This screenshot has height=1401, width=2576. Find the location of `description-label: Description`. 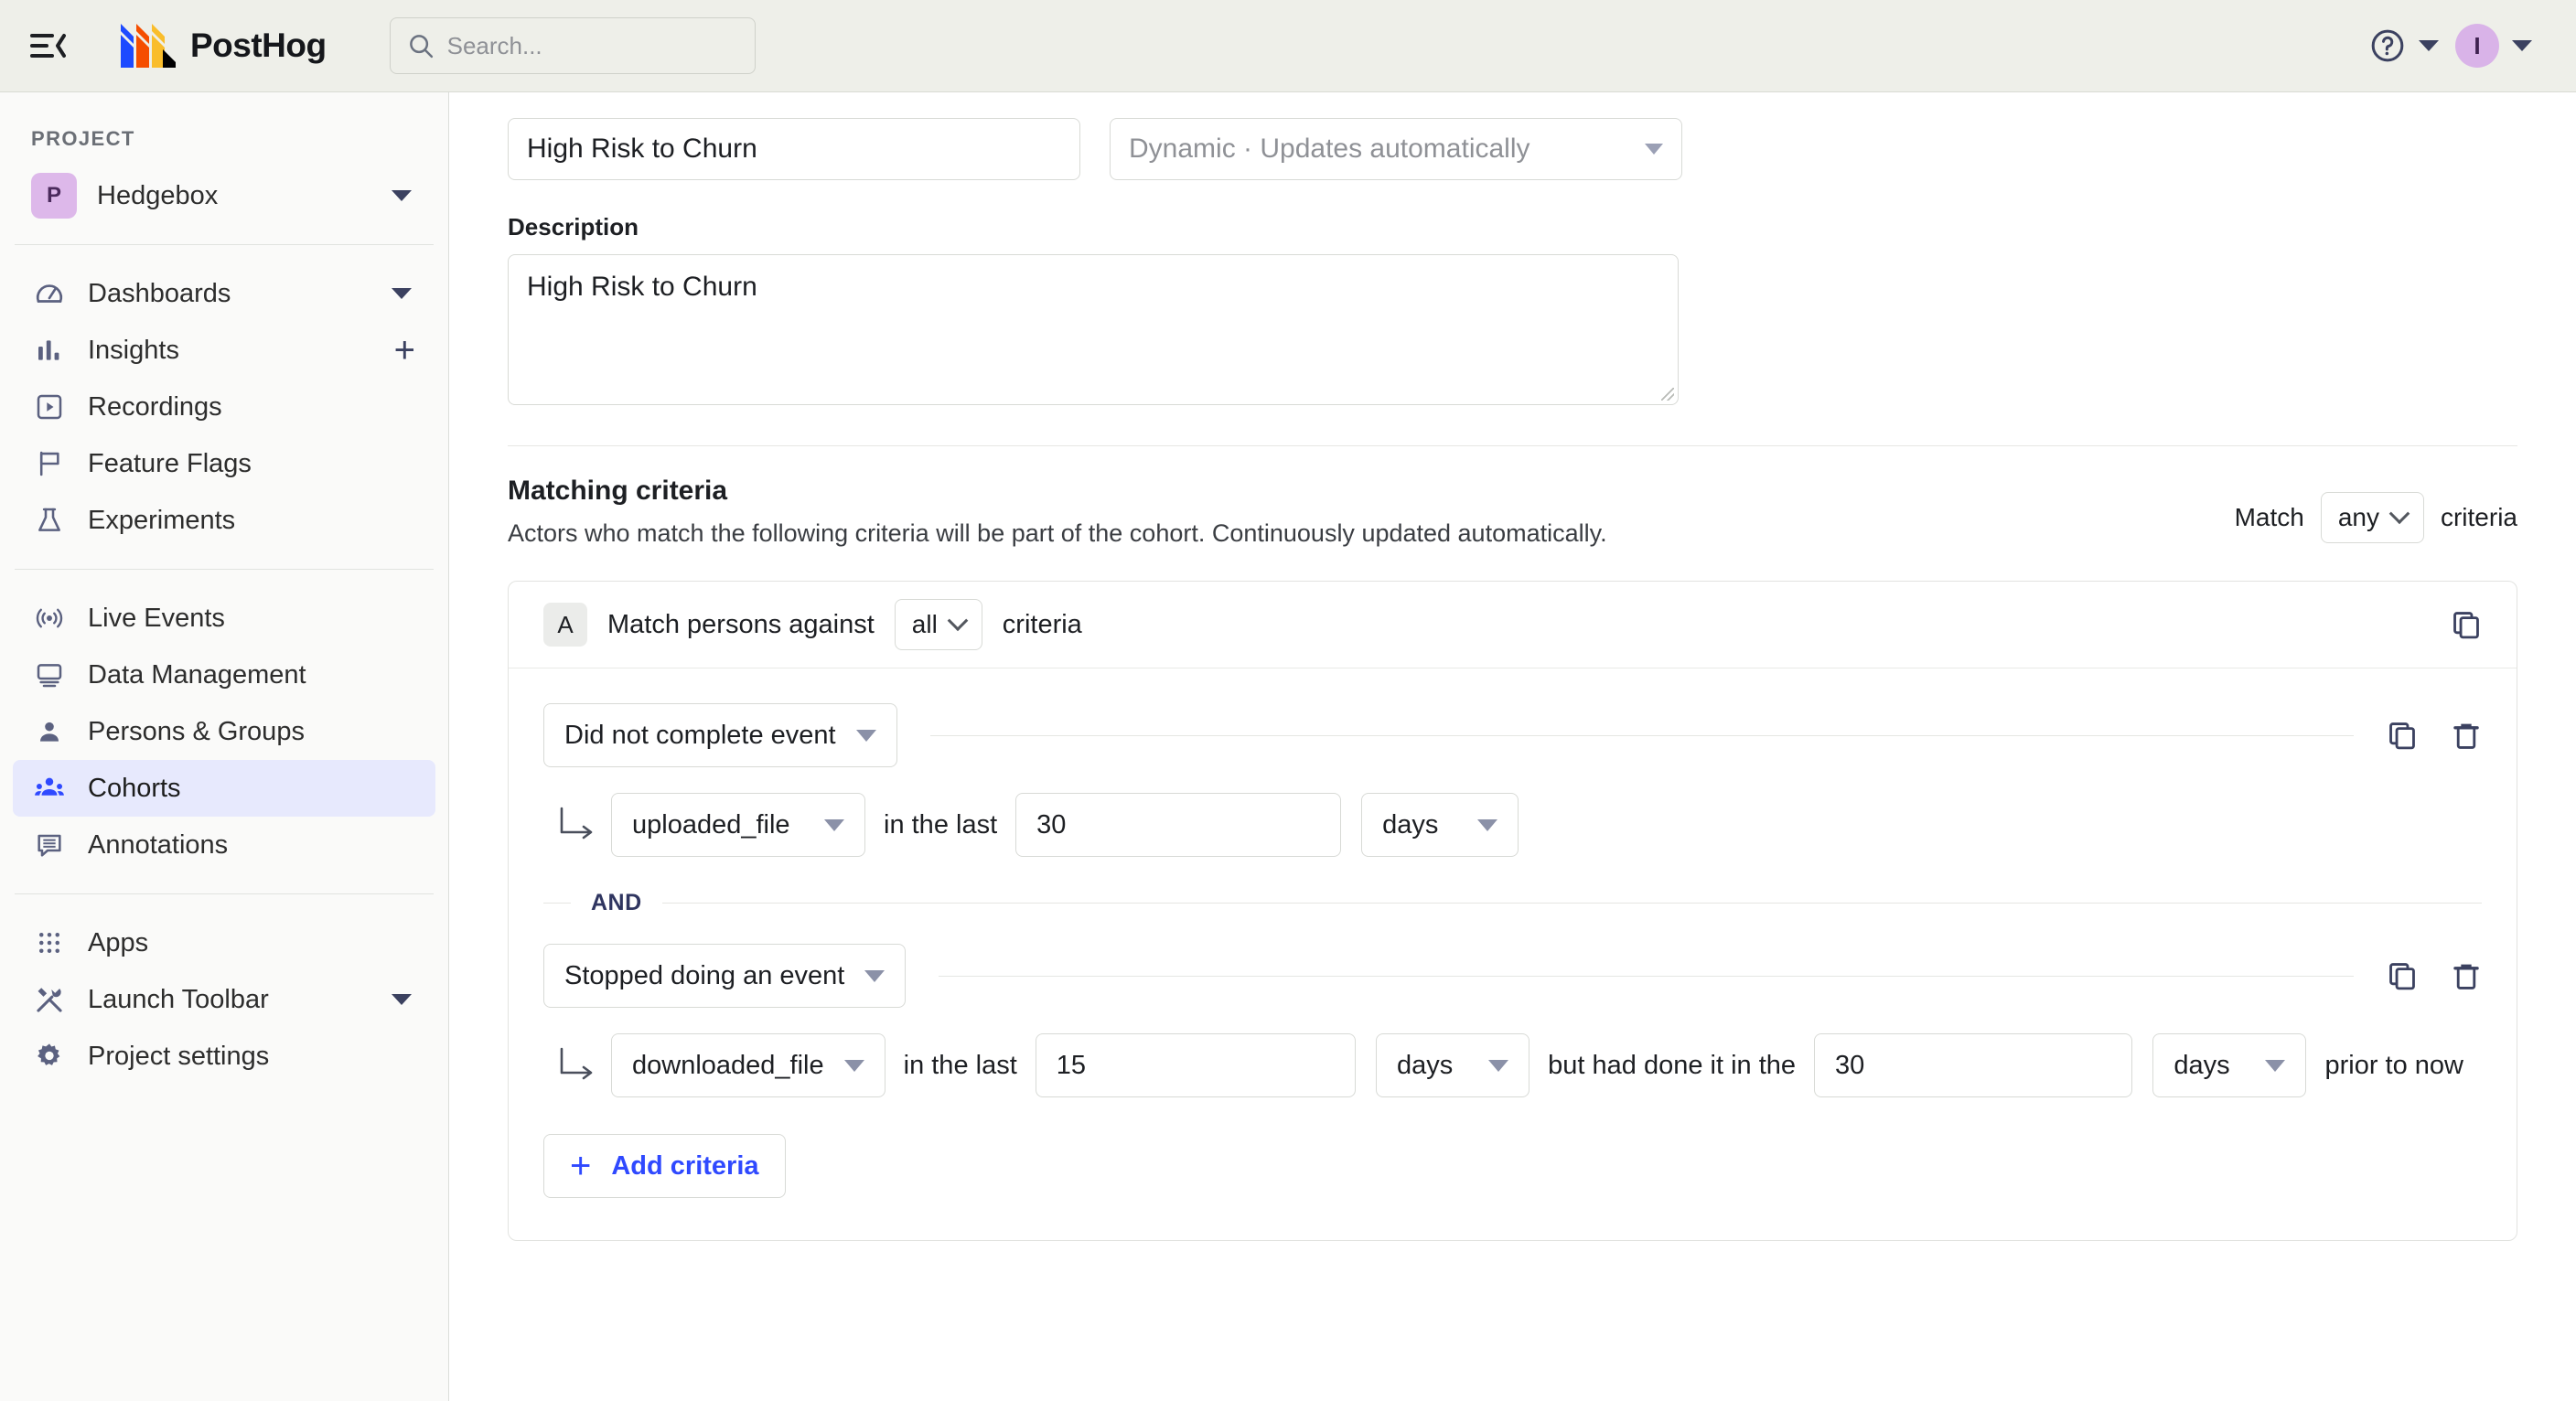

description-label: Description is located at coordinates (573, 227).